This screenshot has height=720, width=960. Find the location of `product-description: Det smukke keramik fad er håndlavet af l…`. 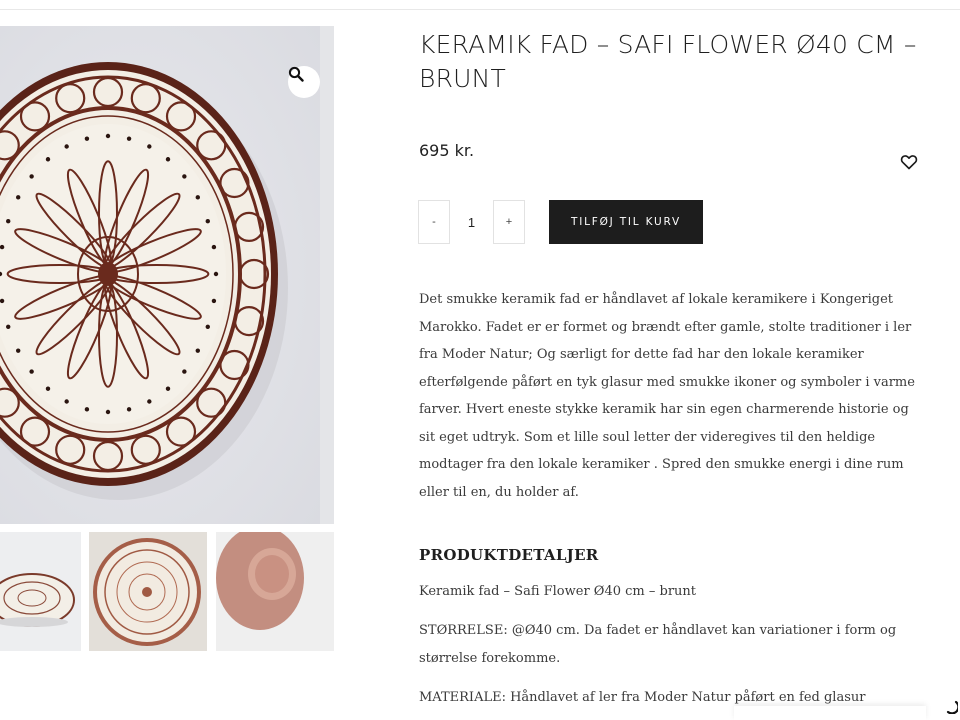

product-description: Det smukke keramik fad er håndlavet af l… is located at coordinates (667, 396).